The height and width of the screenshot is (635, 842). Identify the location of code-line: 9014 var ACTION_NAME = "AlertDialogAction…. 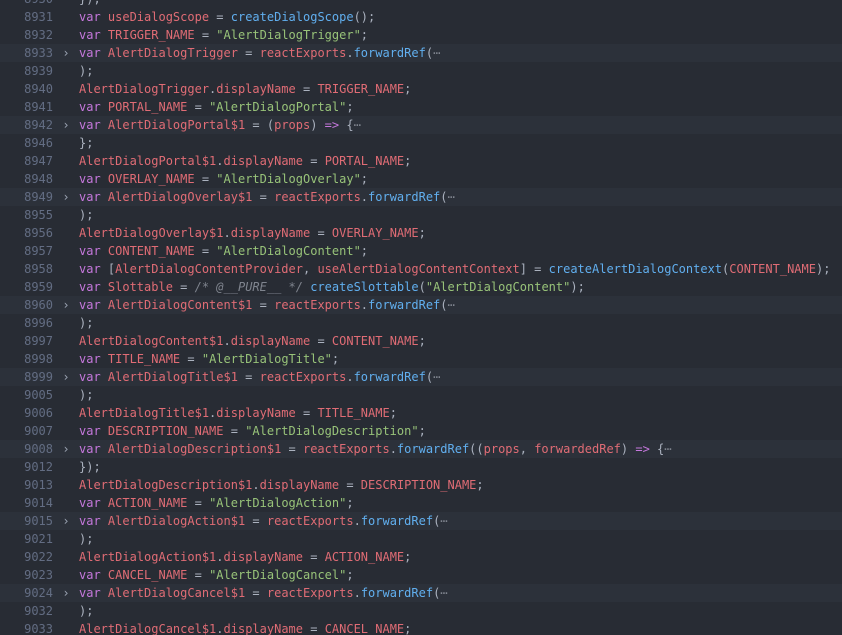
(421, 503).